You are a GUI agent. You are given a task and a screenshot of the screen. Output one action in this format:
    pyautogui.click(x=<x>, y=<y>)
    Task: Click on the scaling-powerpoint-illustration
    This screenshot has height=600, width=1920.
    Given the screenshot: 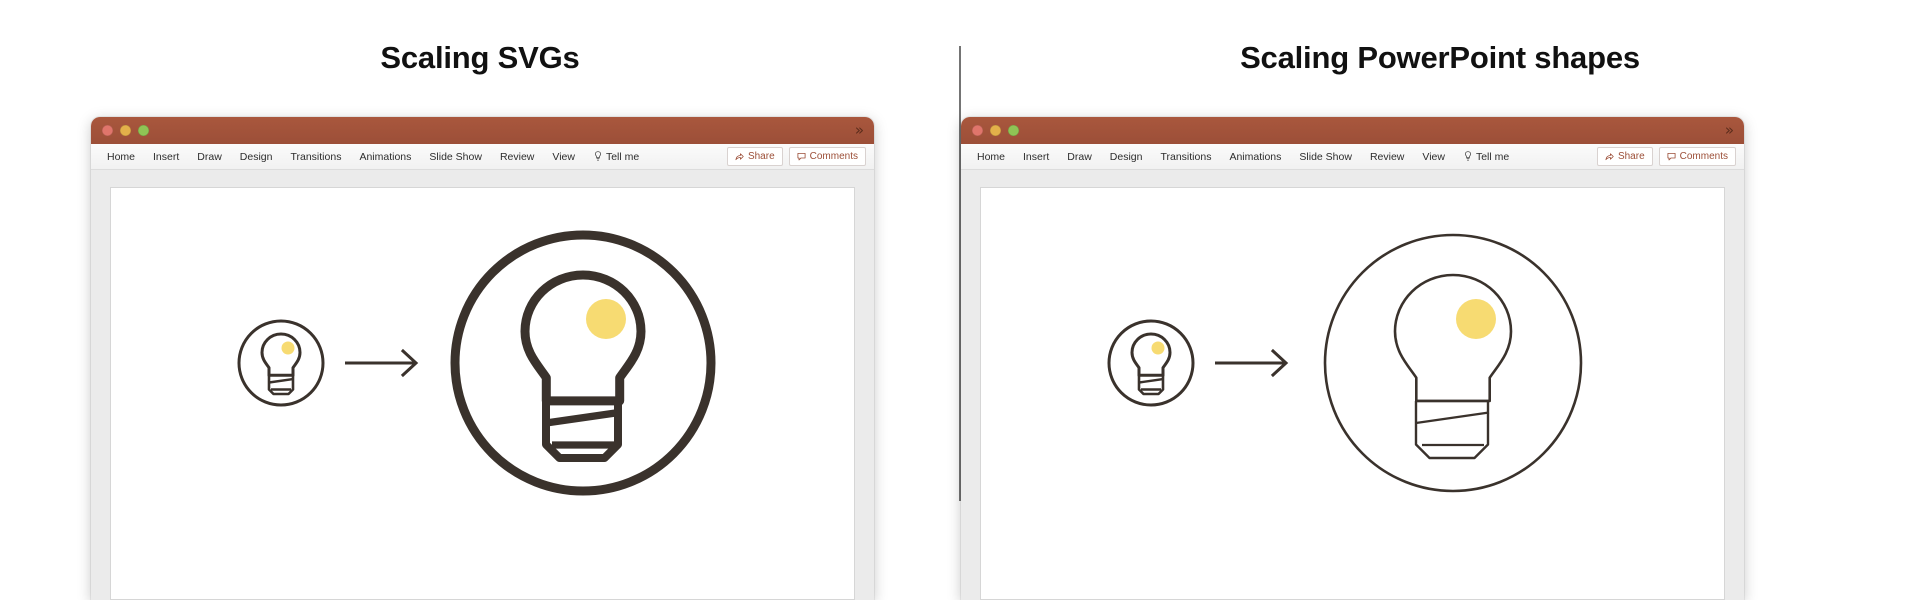 What is the action you would take?
    pyautogui.click(x=1345, y=363)
    